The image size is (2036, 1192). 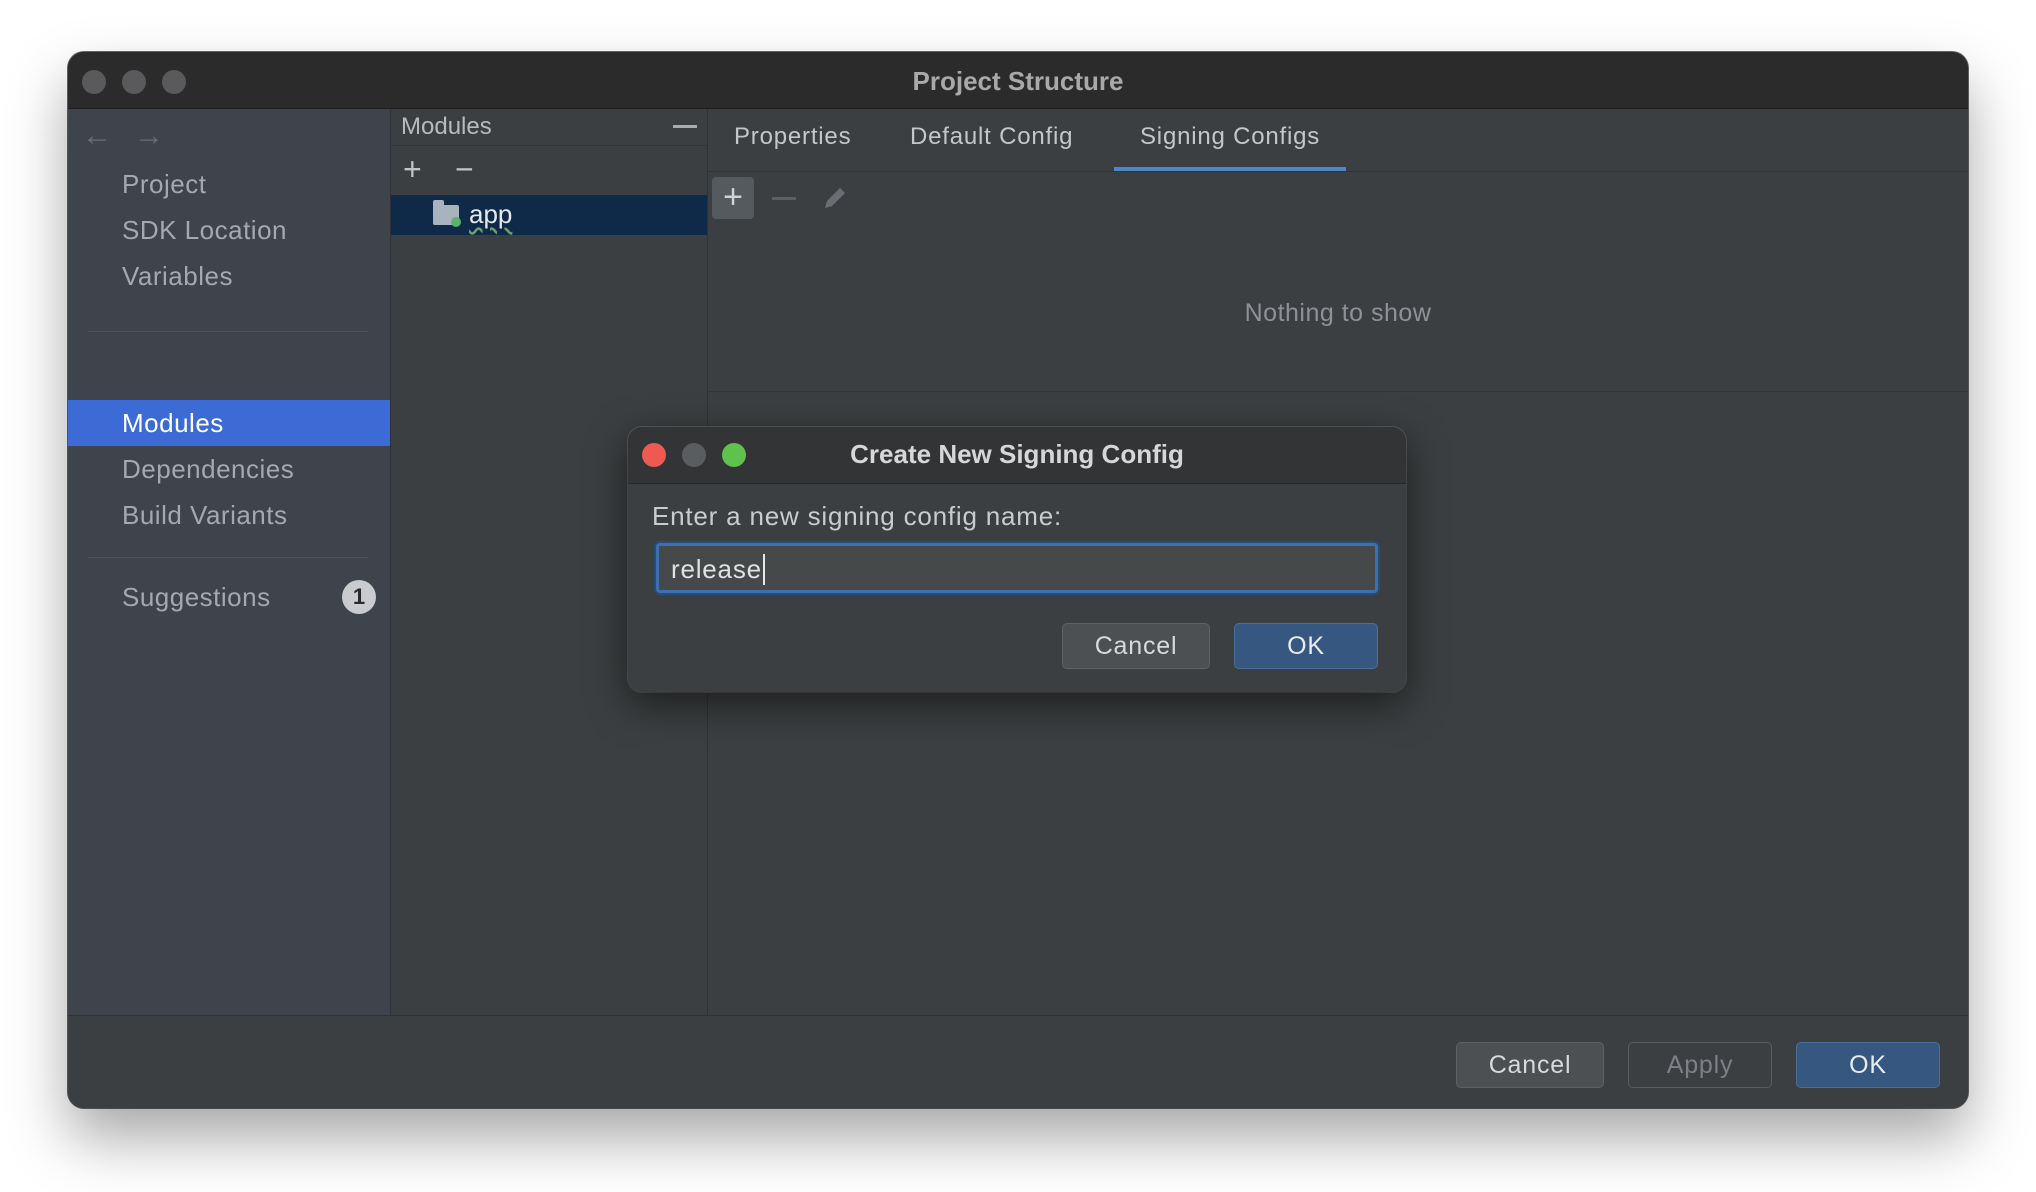 I want to click on collapse-icon, so click(x=685, y=126).